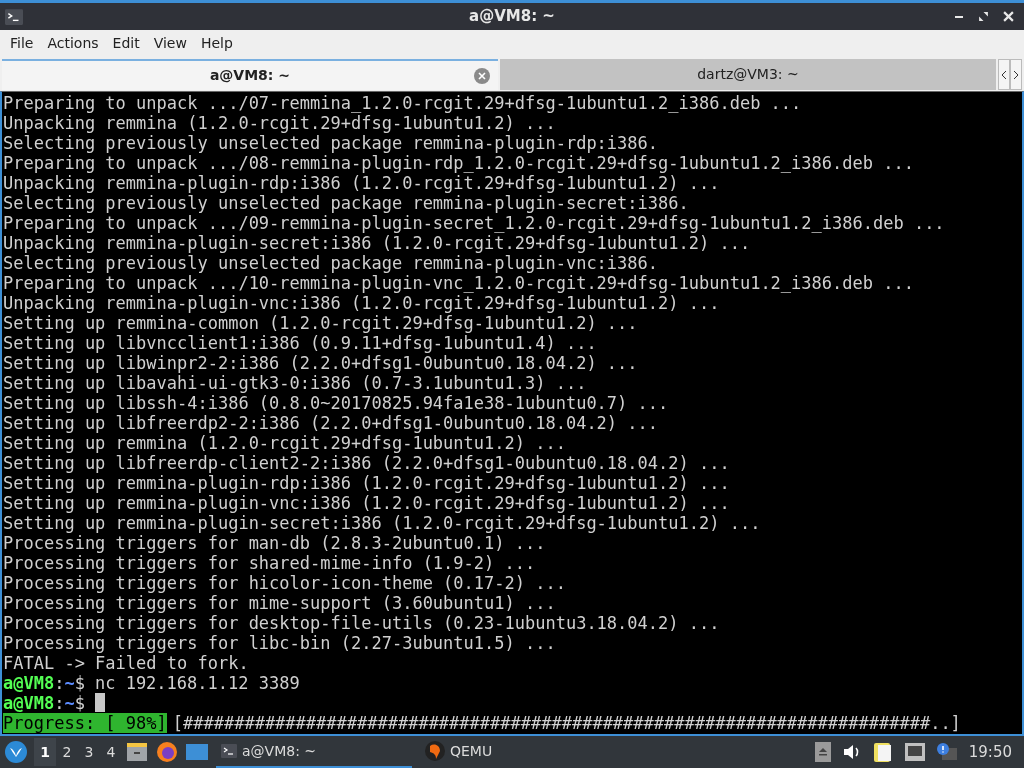 This screenshot has width=1024, height=768. What do you see at coordinates (22, 43) in the screenshot?
I see `menu-item: File` at bounding box center [22, 43].